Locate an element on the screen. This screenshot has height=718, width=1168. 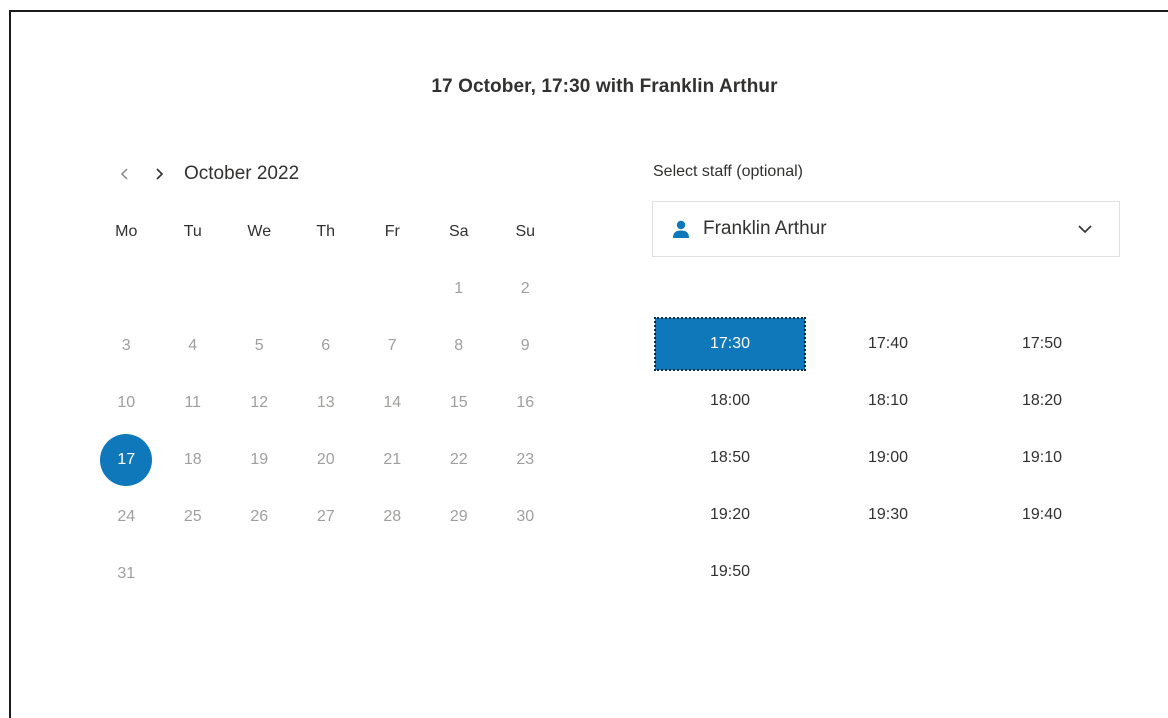
calendar-day: 26 is located at coordinates (259, 517).